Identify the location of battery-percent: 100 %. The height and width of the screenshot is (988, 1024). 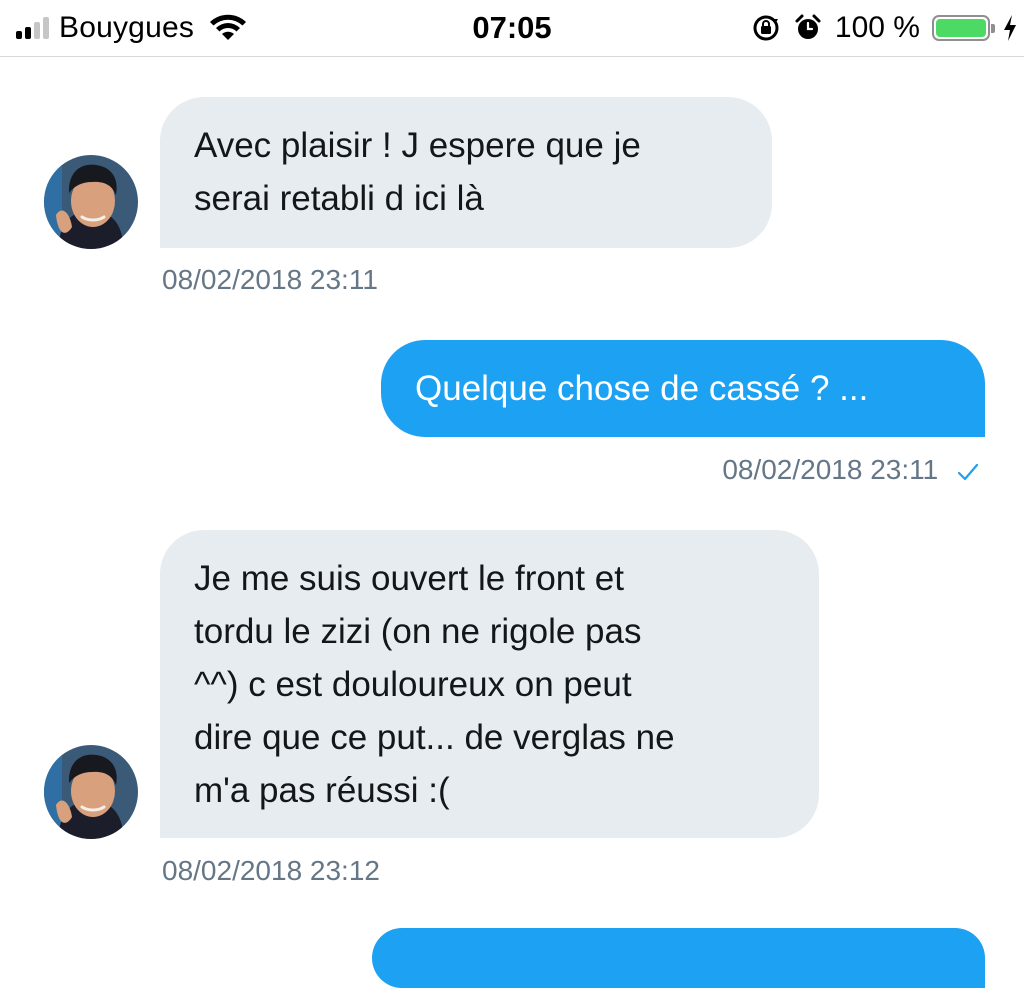
(877, 27).